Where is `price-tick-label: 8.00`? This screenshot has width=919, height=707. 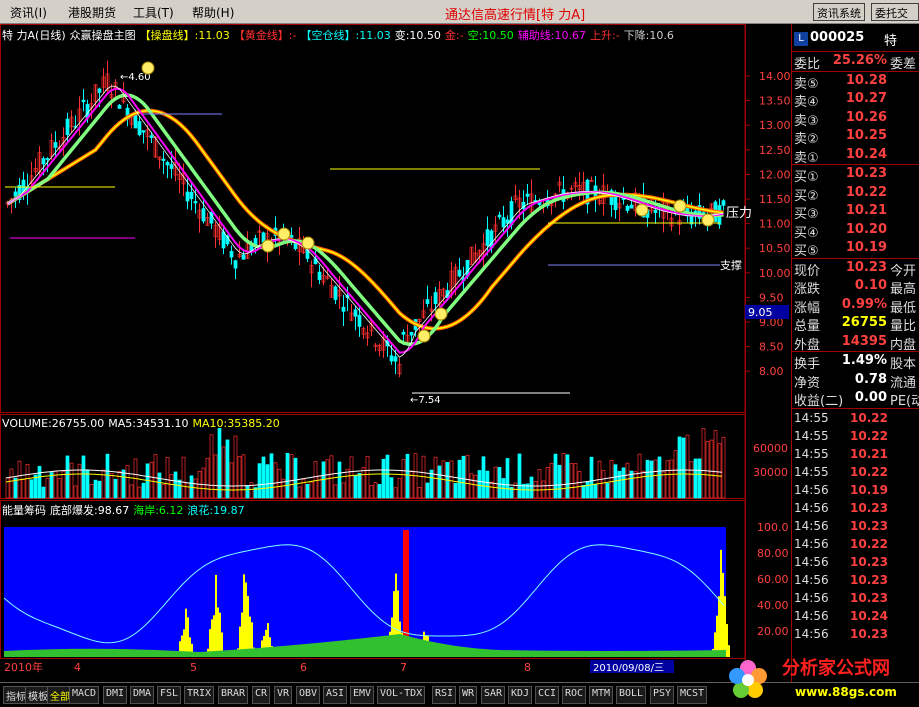 price-tick-label: 8.00 is located at coordinates (771, 371).